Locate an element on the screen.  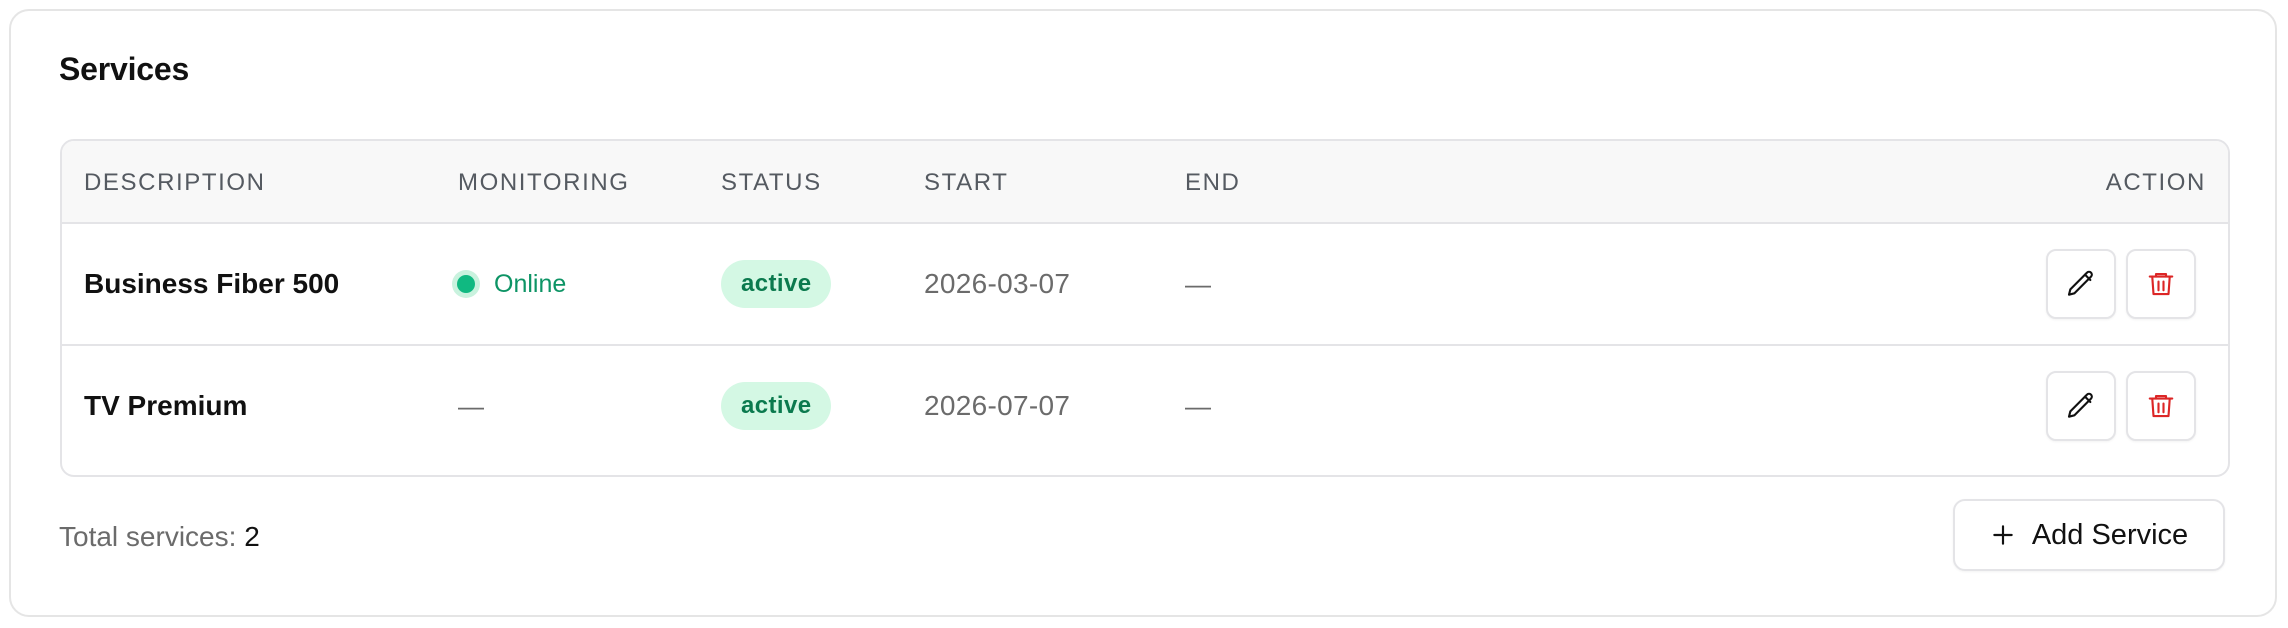
monitoring-status: — is located at coordinates (471, 405).